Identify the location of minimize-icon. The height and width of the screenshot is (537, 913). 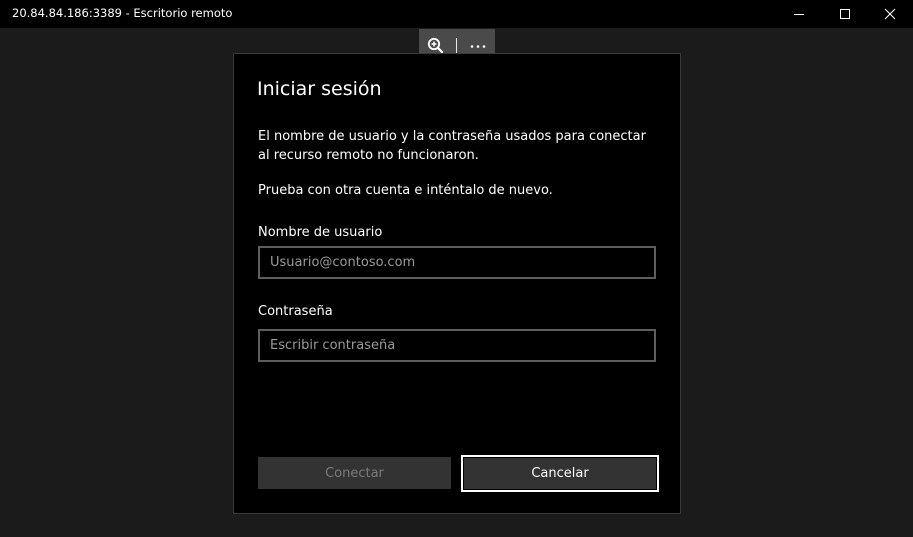
(799, 14).